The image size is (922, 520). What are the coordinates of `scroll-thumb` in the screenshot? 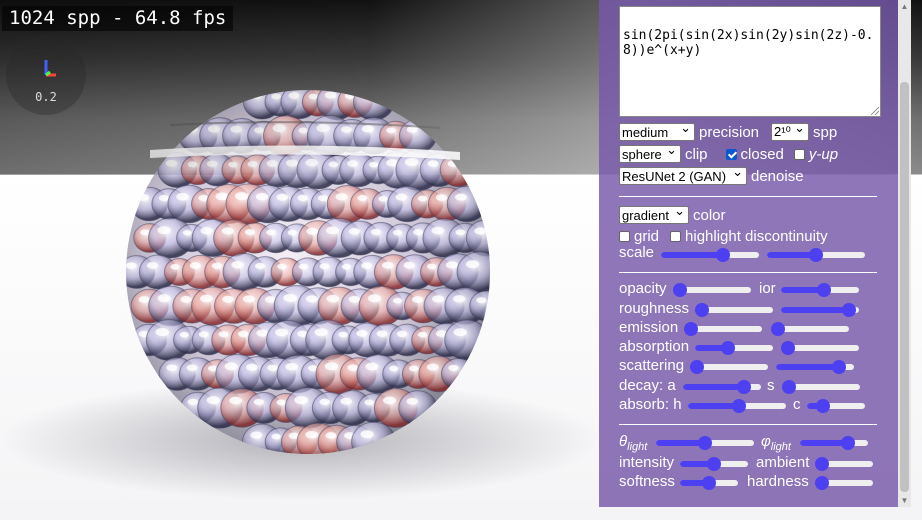 It's located at (904, 287).